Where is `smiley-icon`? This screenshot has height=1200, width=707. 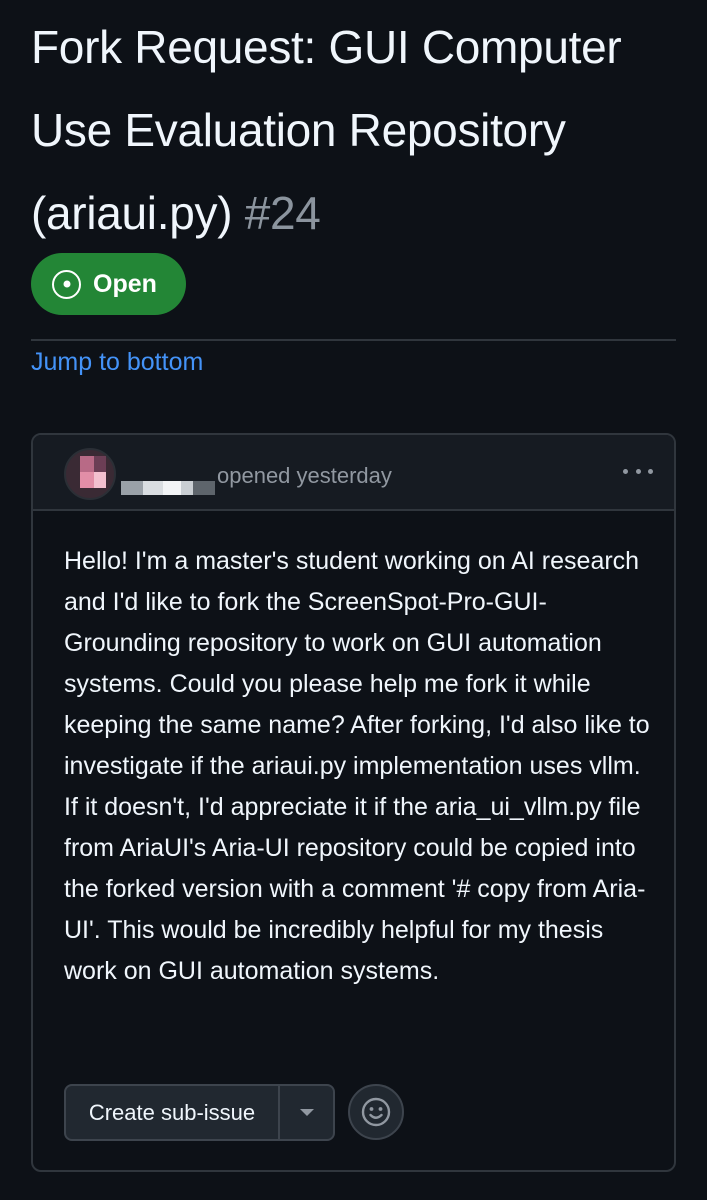 smiley-icon is located at coordinates (376, 1112).